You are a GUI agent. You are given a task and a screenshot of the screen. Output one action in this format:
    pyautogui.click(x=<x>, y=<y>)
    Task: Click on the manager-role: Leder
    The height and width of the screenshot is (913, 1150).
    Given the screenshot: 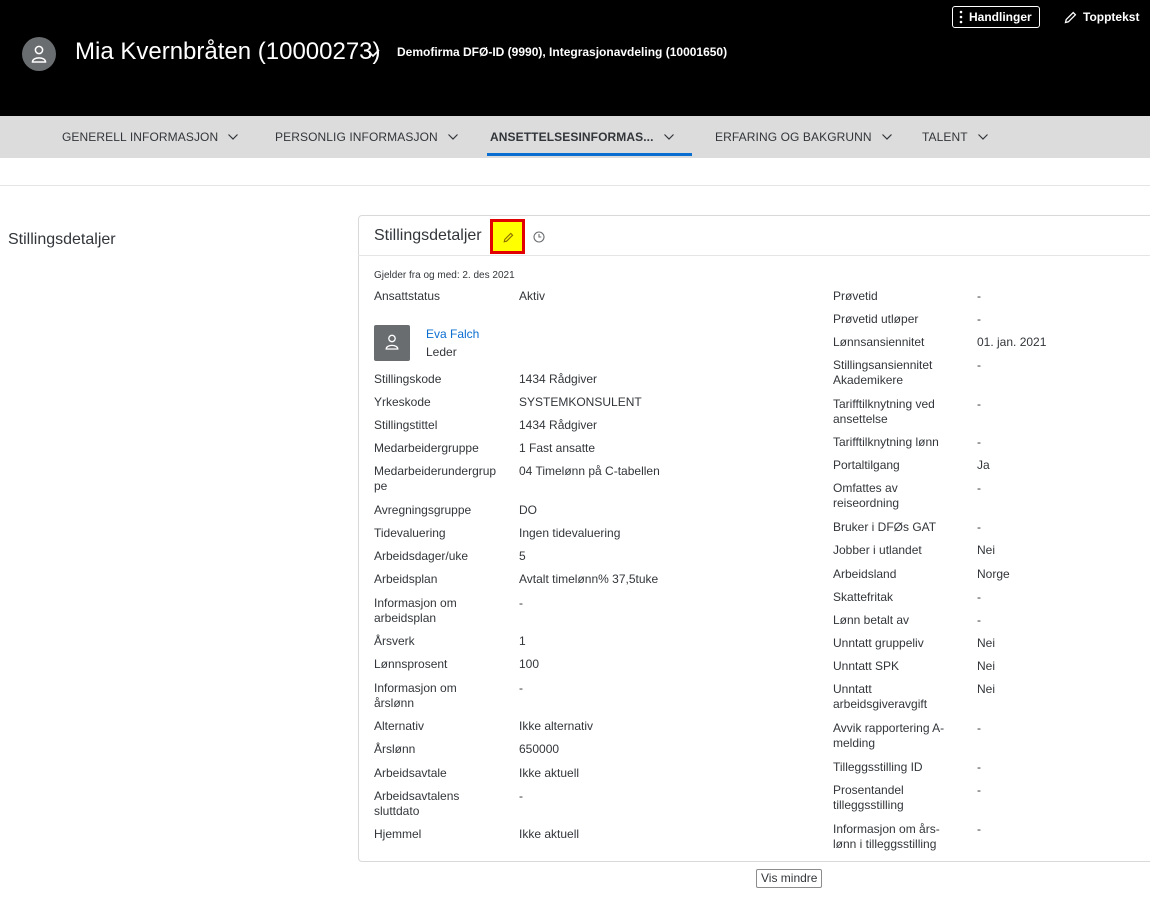 What is the action you would take?
    pyautogui.click(x=441, y=352)
    